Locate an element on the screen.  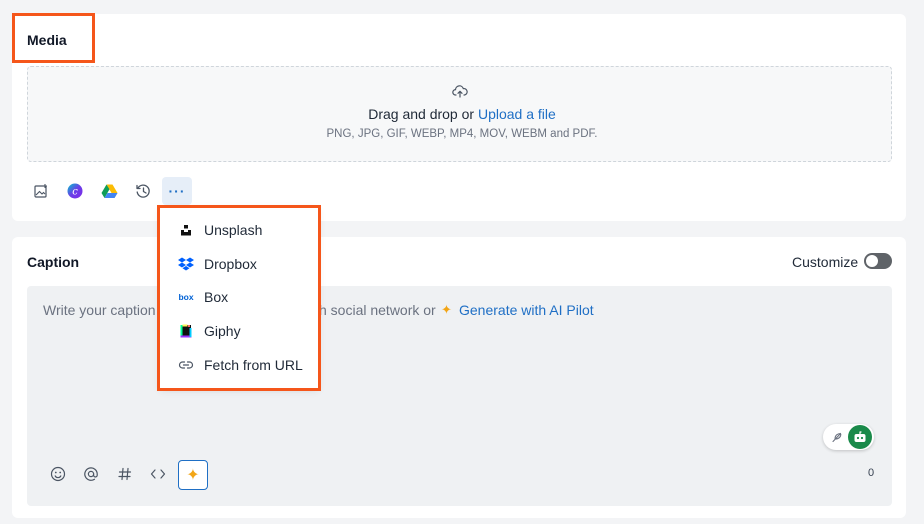
customize-toggle is located at coordinates (878, 261).